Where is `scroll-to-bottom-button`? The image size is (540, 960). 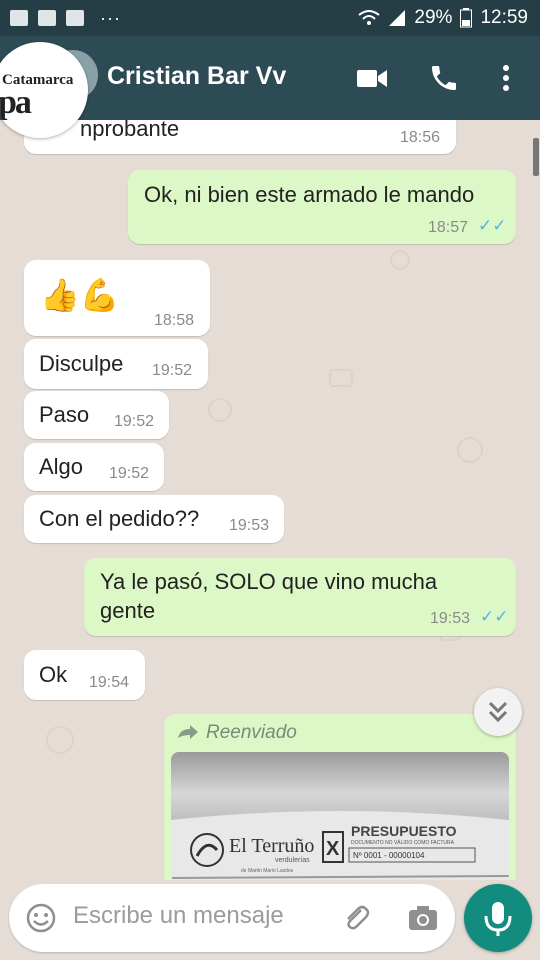 scroll-to-bottom-button is located at coordinates (498, 712).